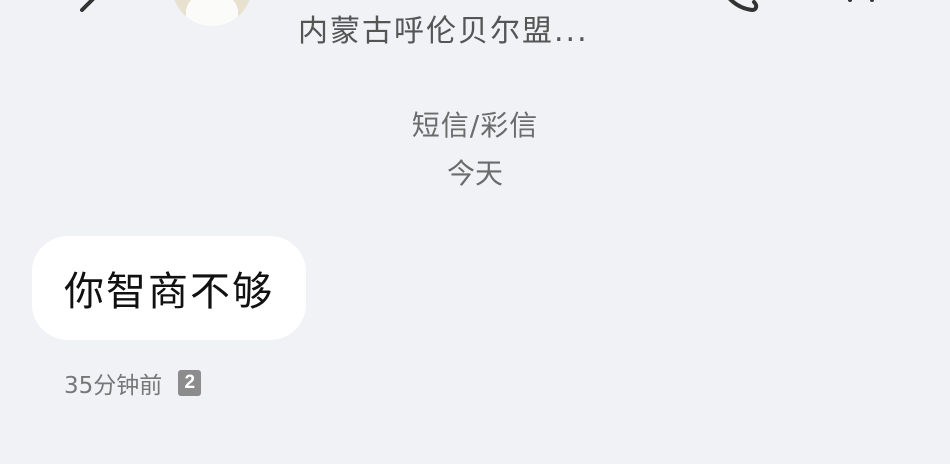 Image resolution: width=950 pixels, height=464 pixels. Describe the element at coordinates (89, 7) in the screenshot. I see `chevron-left-icon` at that location.